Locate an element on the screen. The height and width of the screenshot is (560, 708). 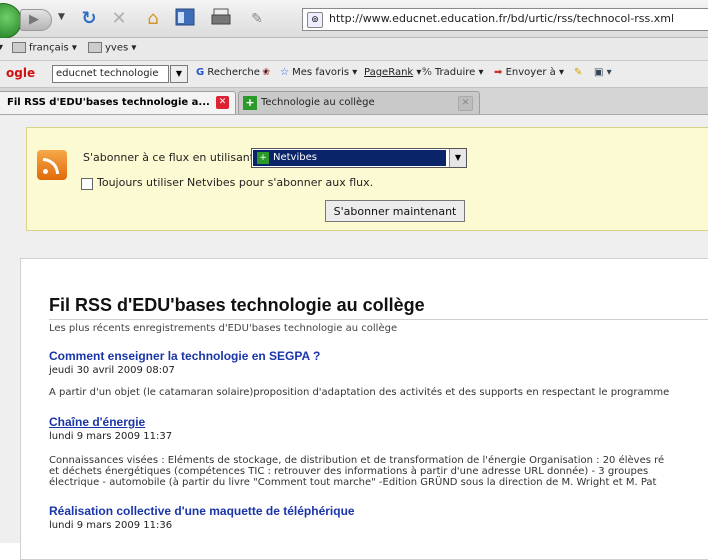
extensions-icon: ✿ is located at coordinates (266, 72).